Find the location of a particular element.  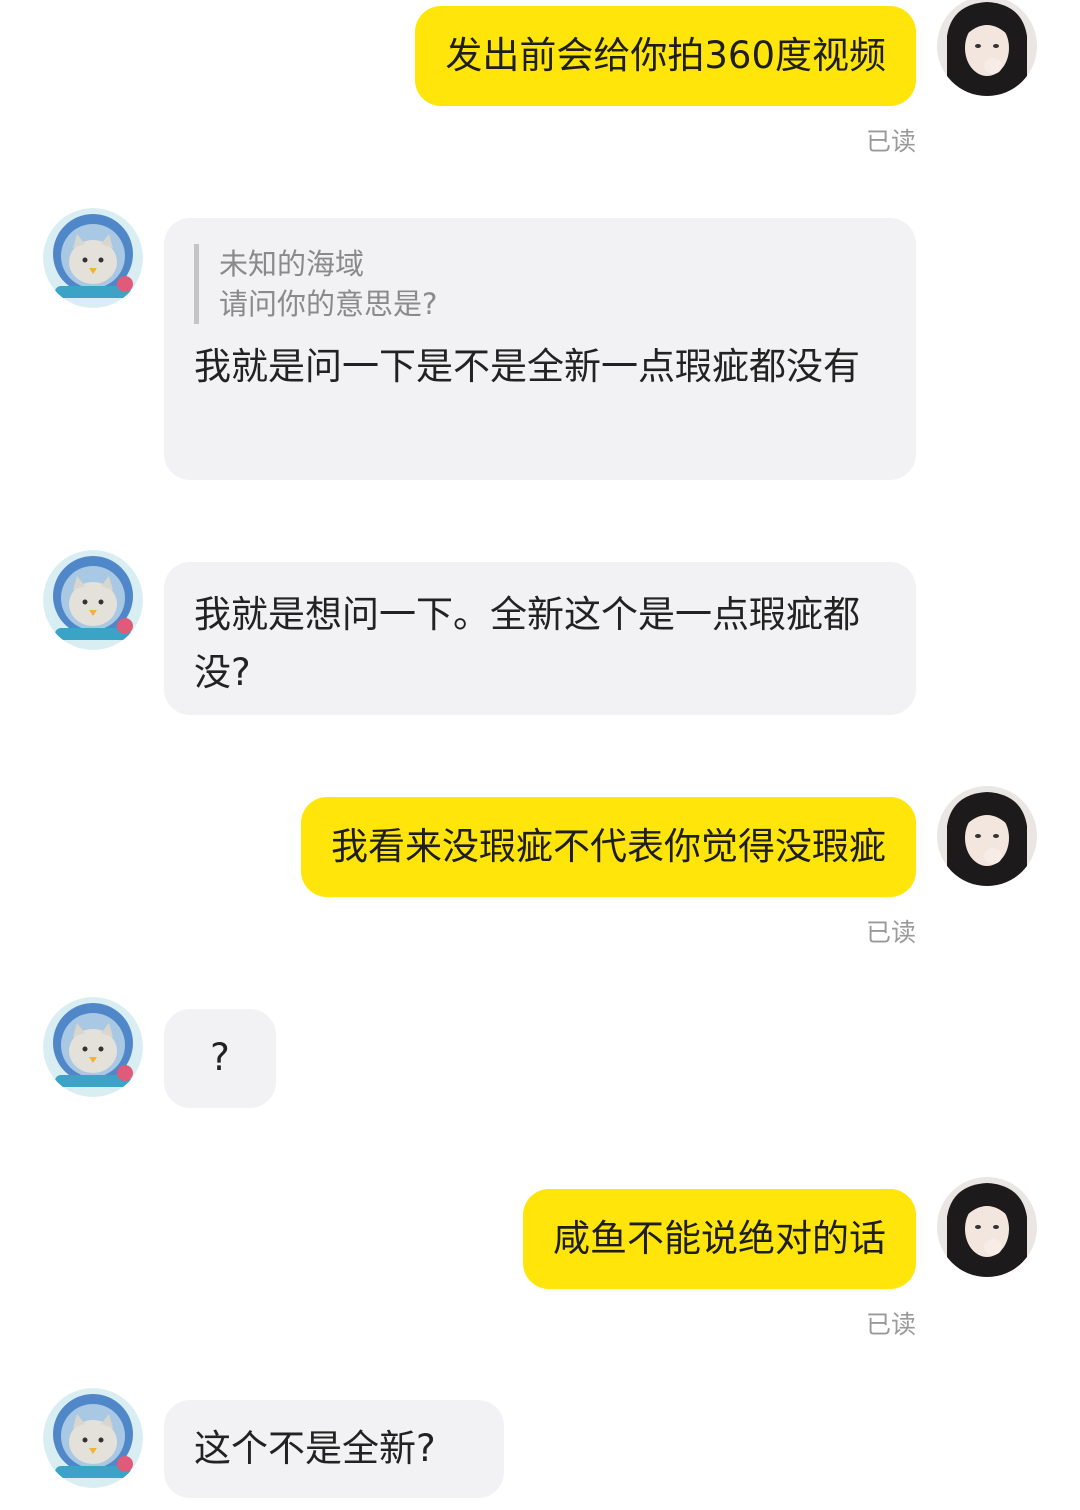

message-text: 咸鱼不能说绝对的话 is located at coordinates (719, 1238).